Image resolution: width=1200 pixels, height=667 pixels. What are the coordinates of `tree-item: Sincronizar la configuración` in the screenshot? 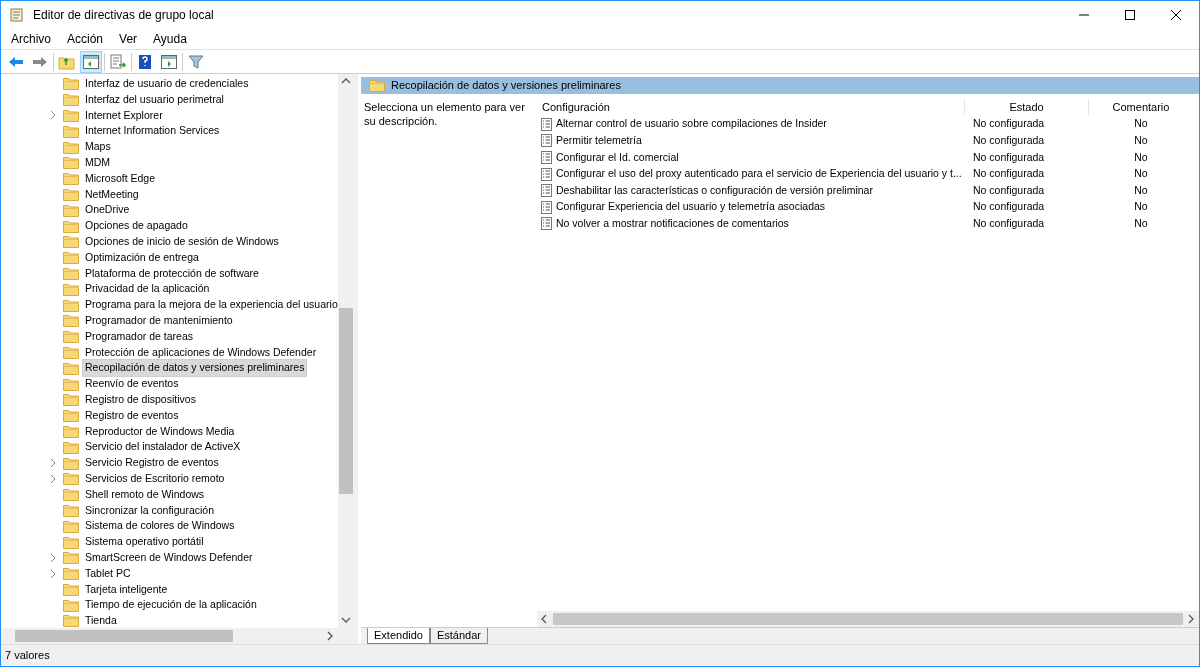 It's located at (149, 510).